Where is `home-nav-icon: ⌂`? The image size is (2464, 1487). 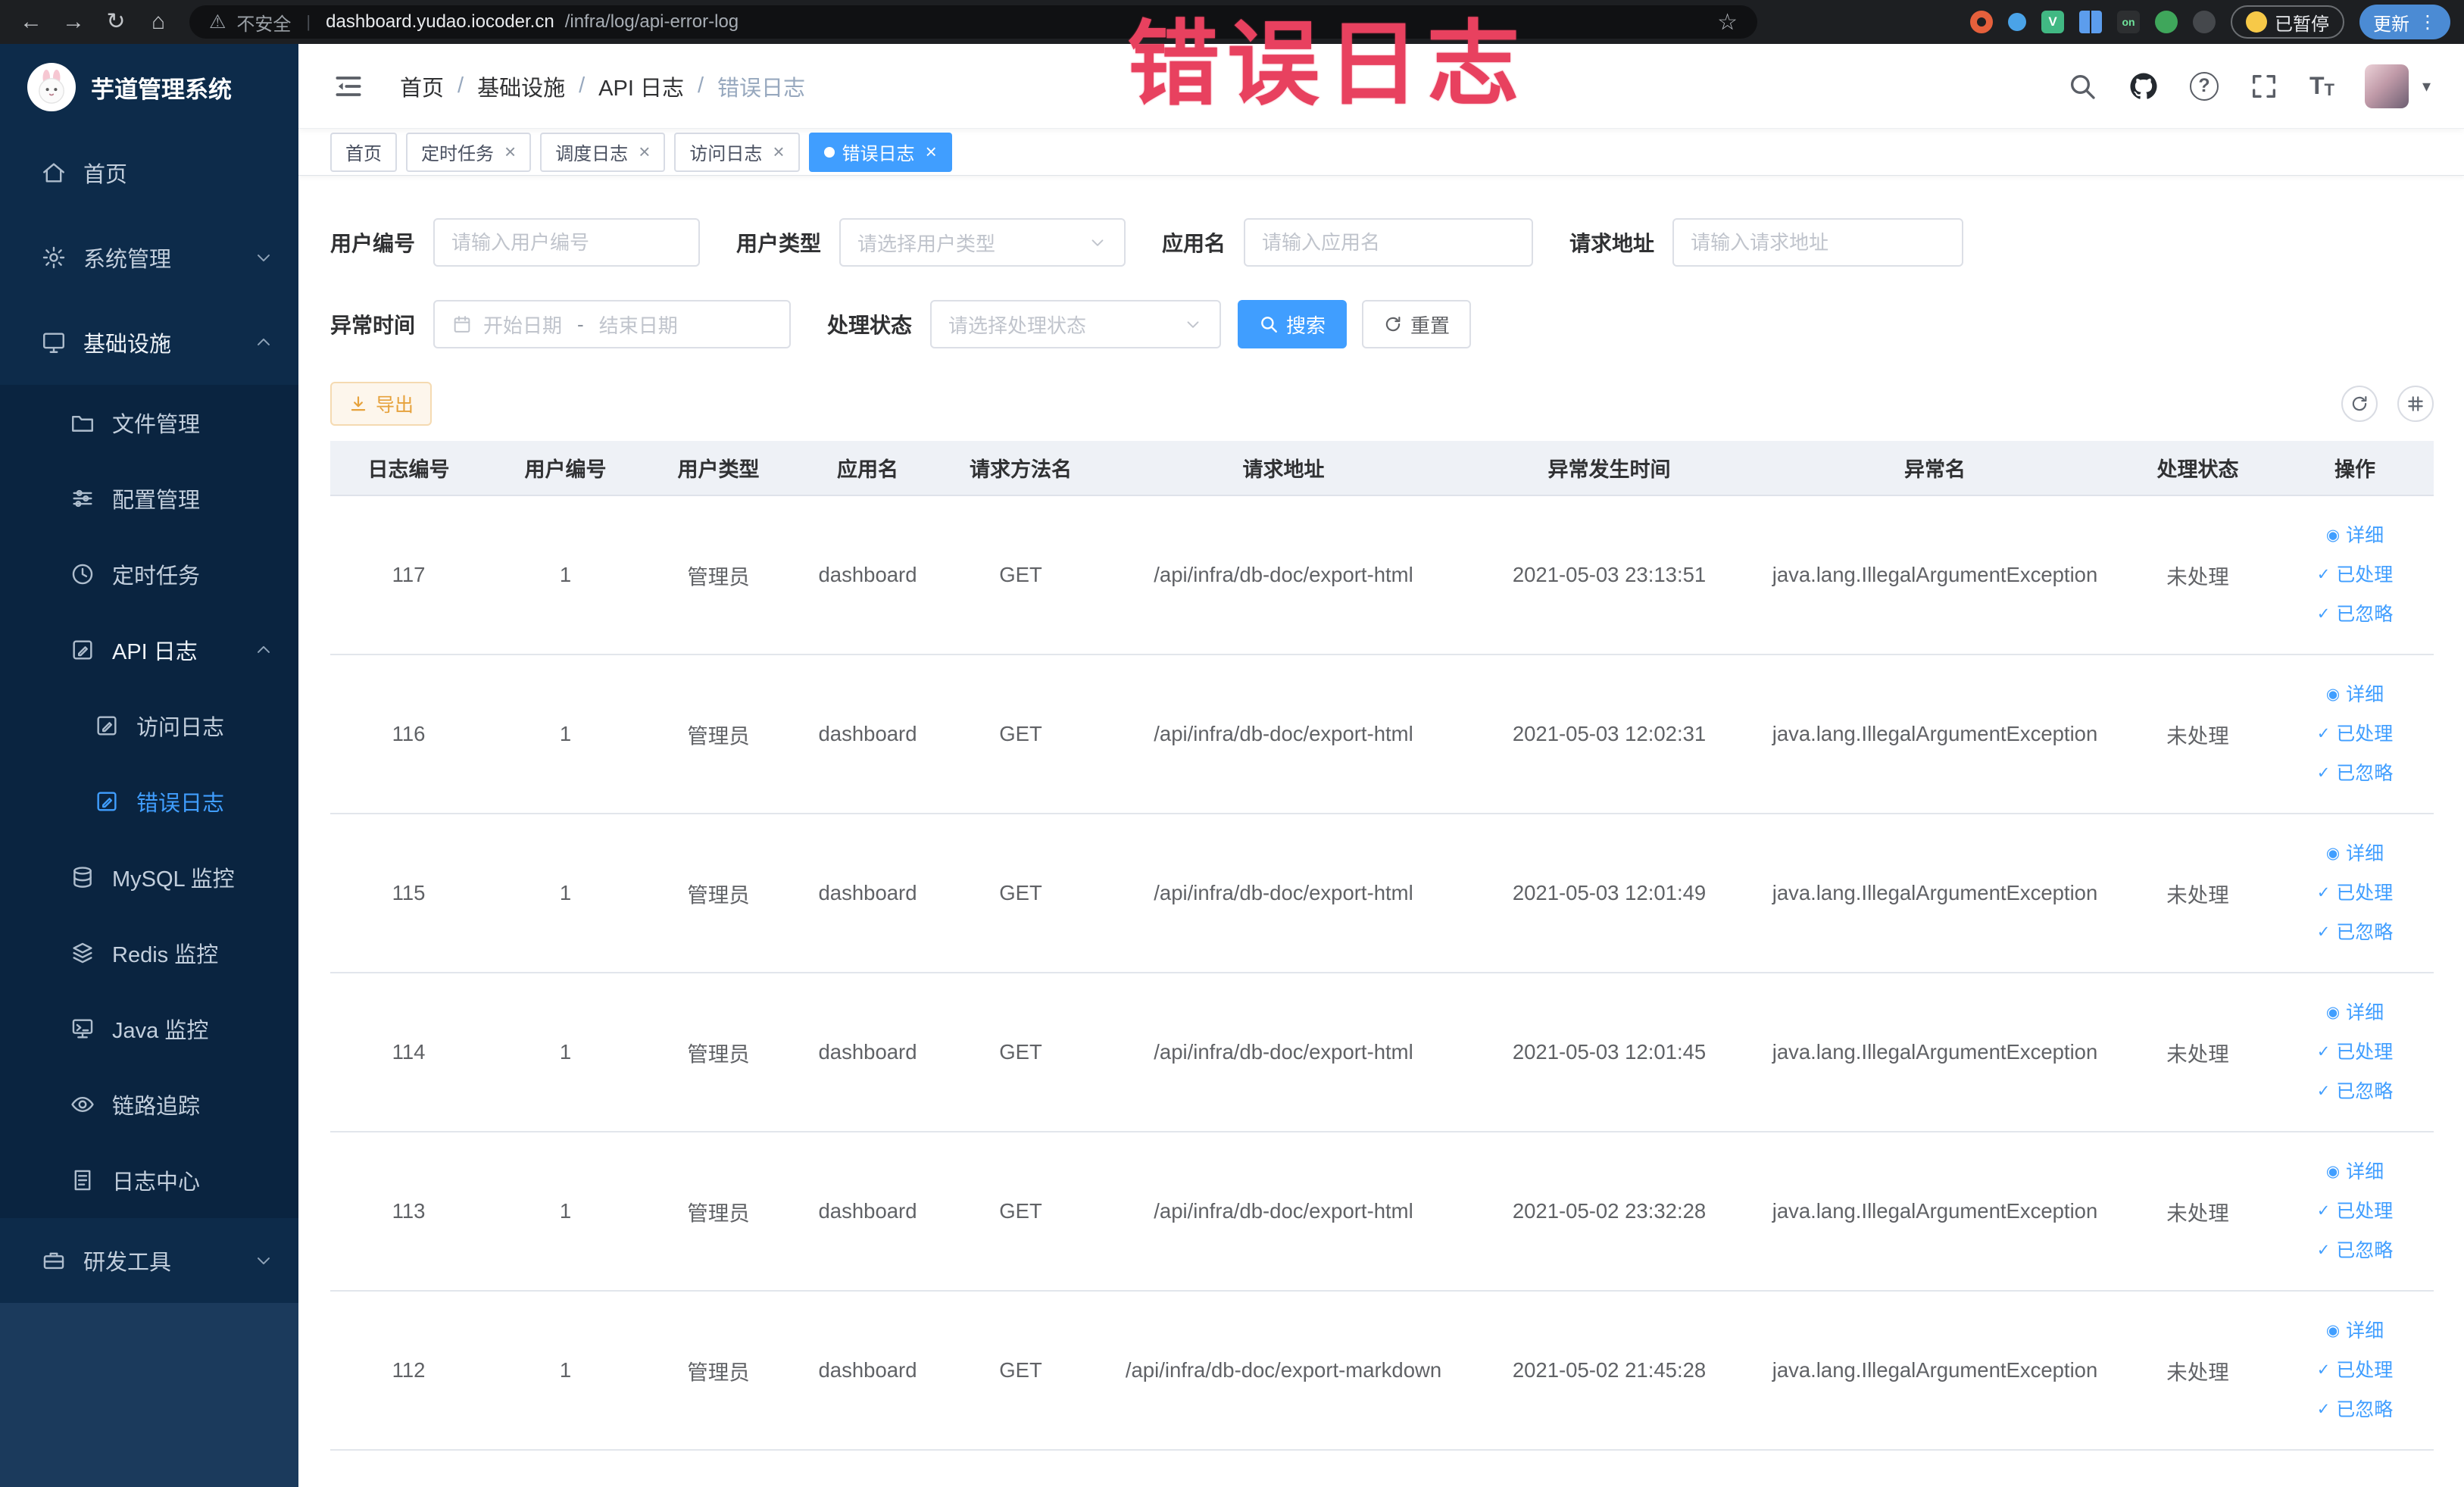 home-nav-icon: ⌂ is located at coordinates (158, 22).